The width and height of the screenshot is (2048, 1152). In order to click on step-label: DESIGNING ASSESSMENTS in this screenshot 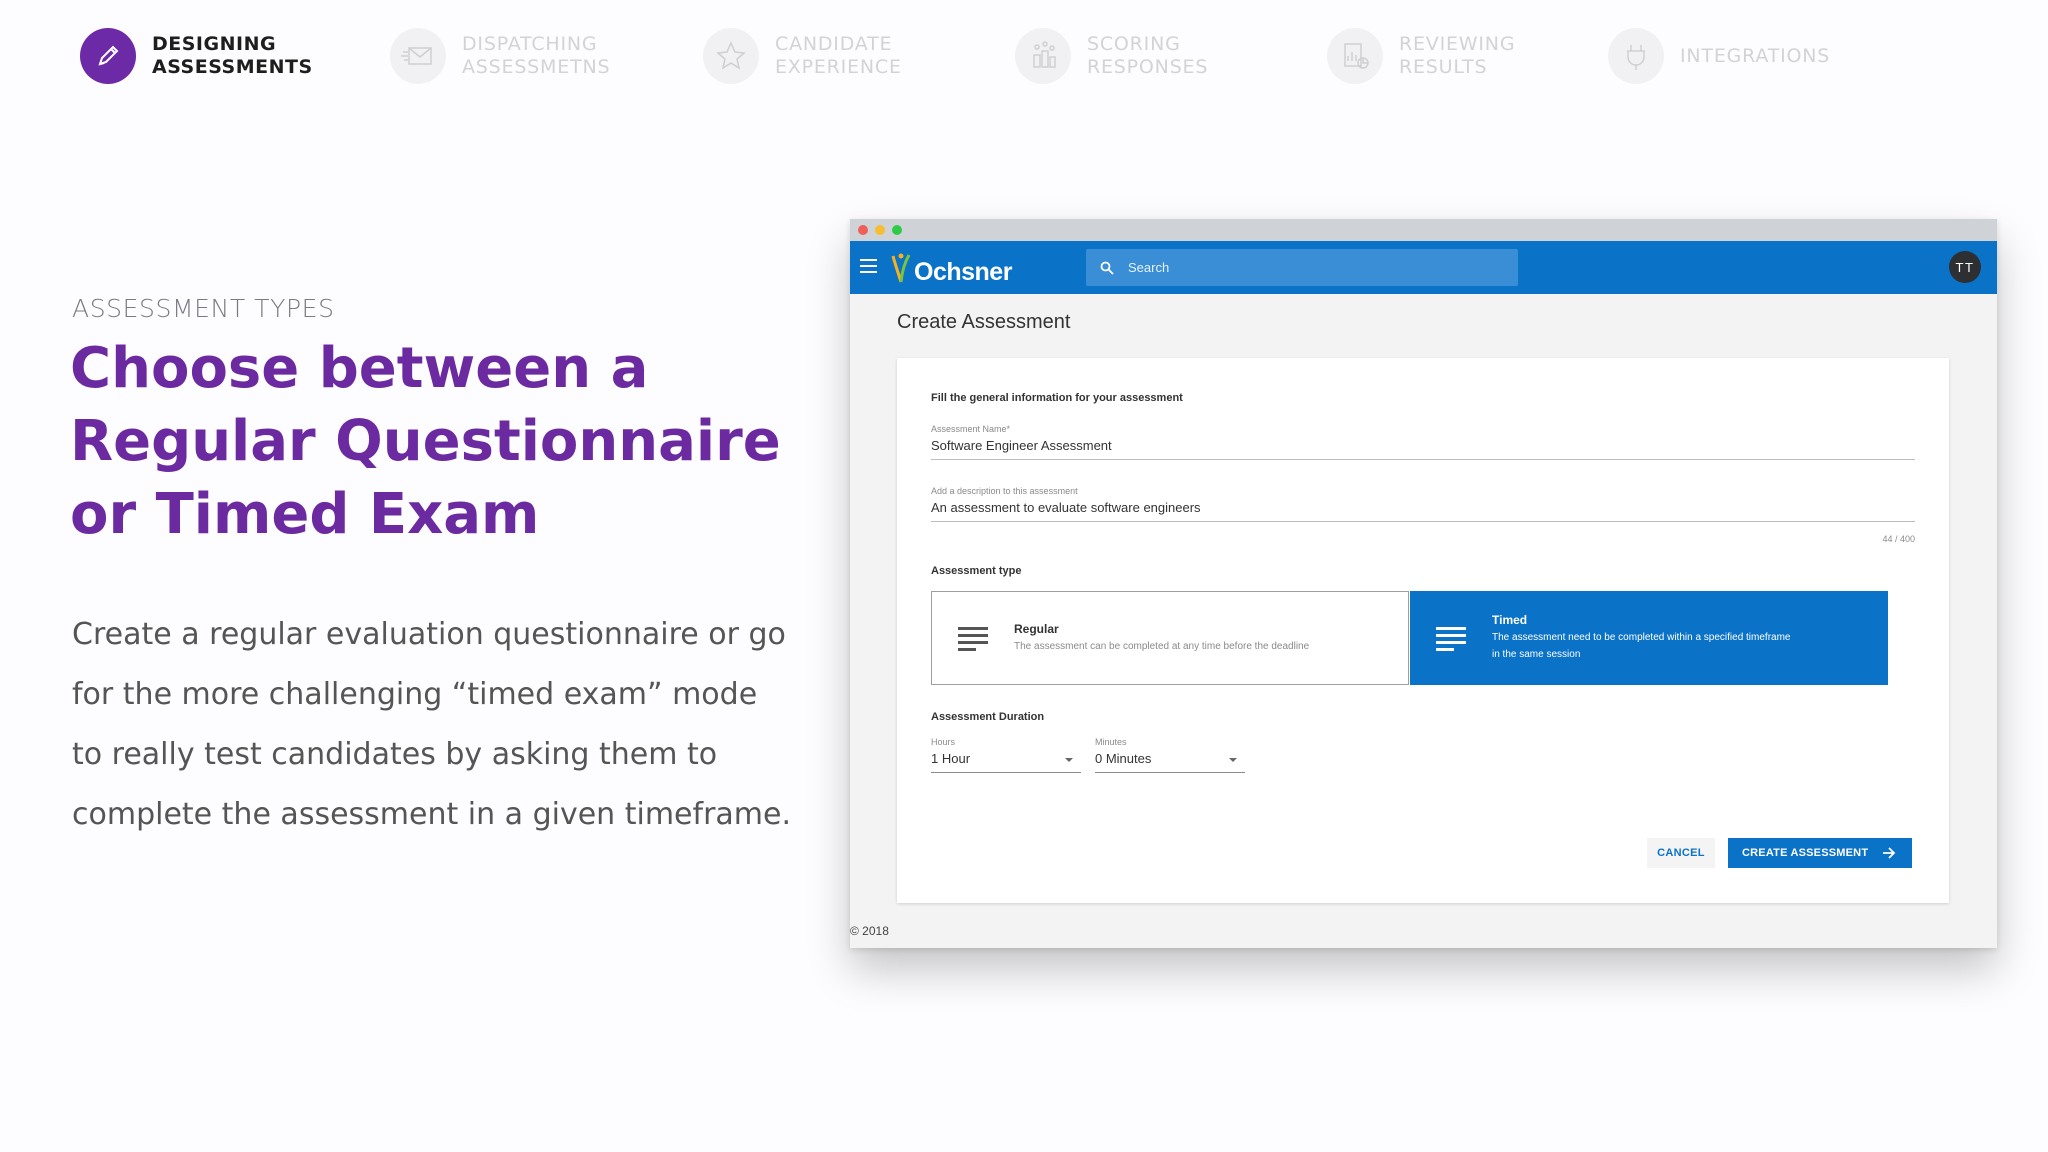, I will do `click(232, 55)`.